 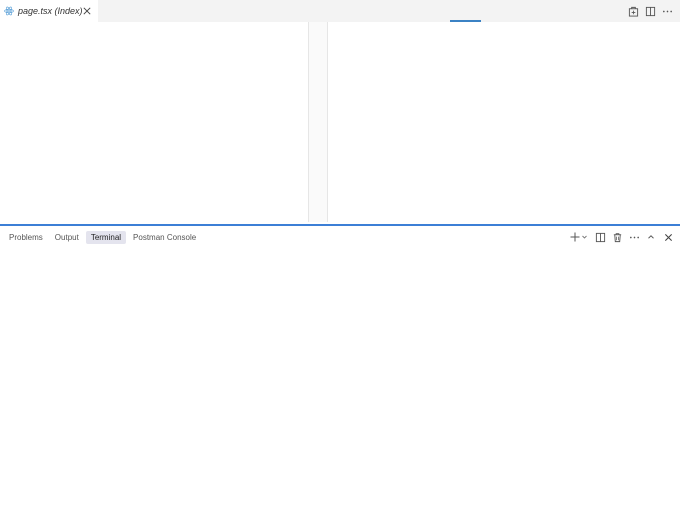 I want to click on split-editor-icon, so click(x=650, y=11).